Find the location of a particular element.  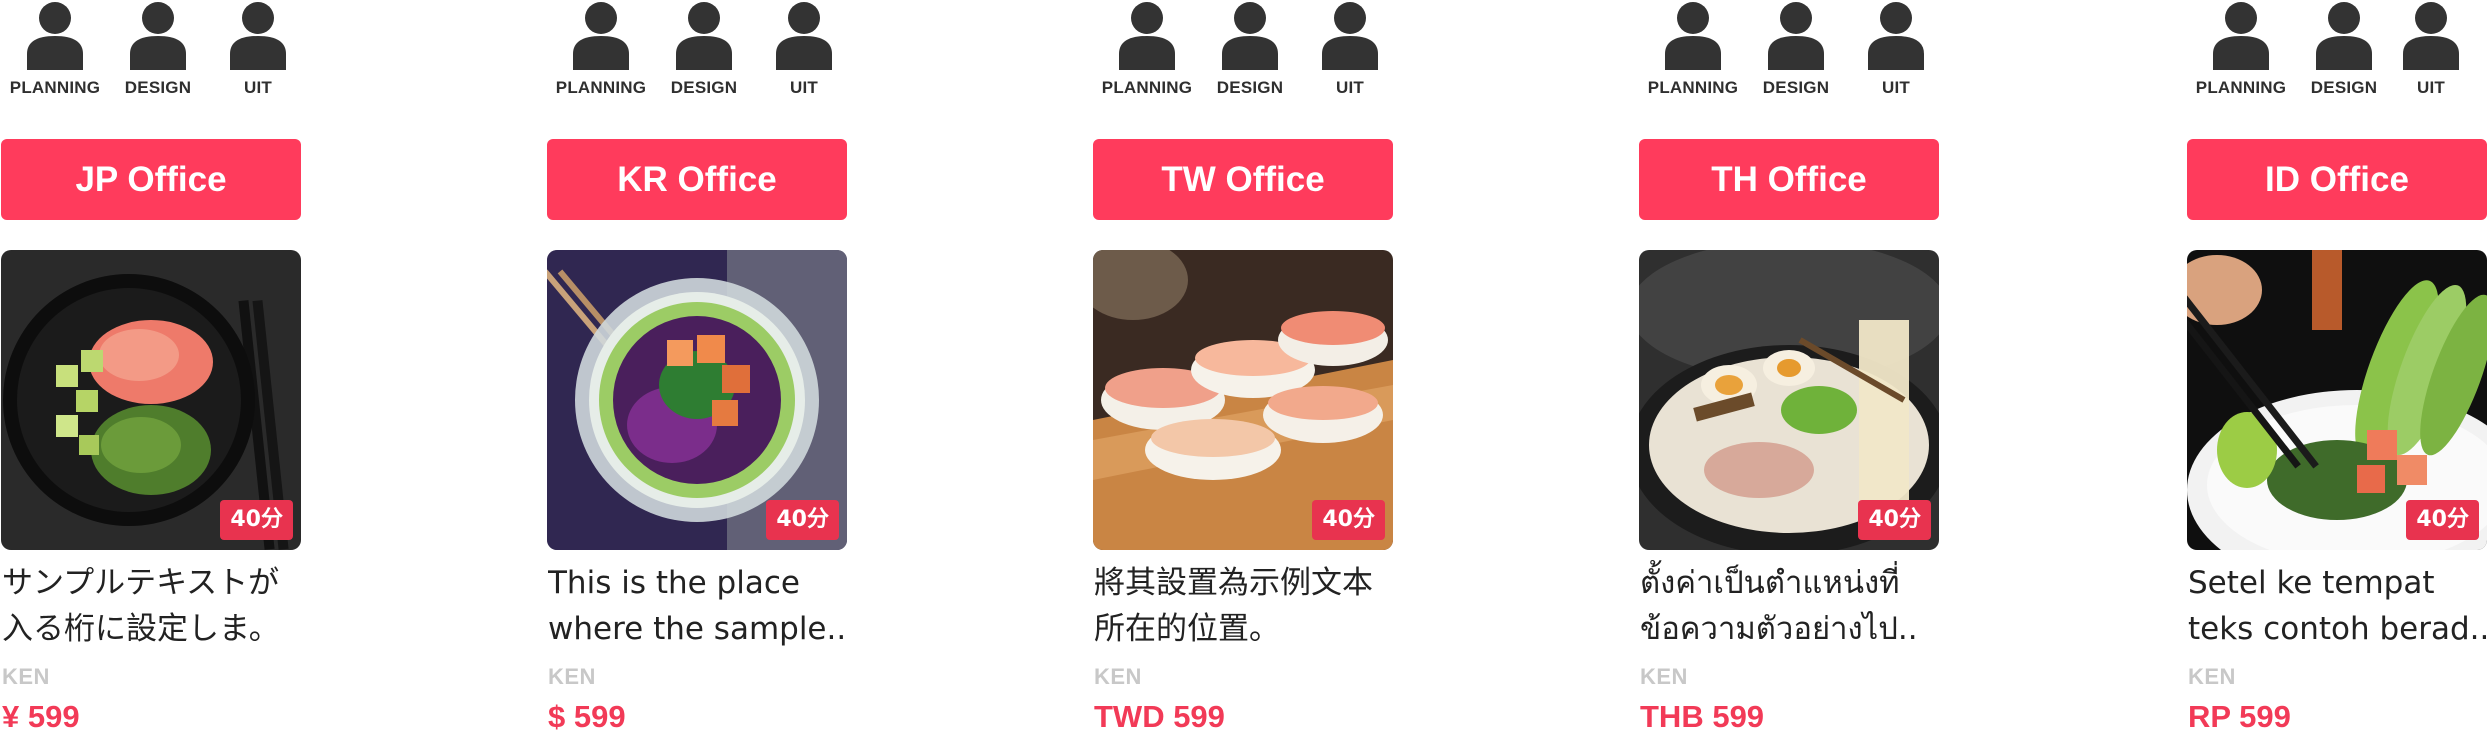

recipe-title-line: This is the place is located at coordinates (674, 583).